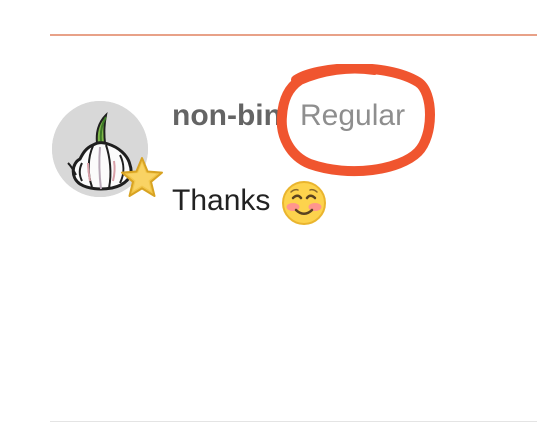  I want to click on message-text: Thanks, so click(221, 200).